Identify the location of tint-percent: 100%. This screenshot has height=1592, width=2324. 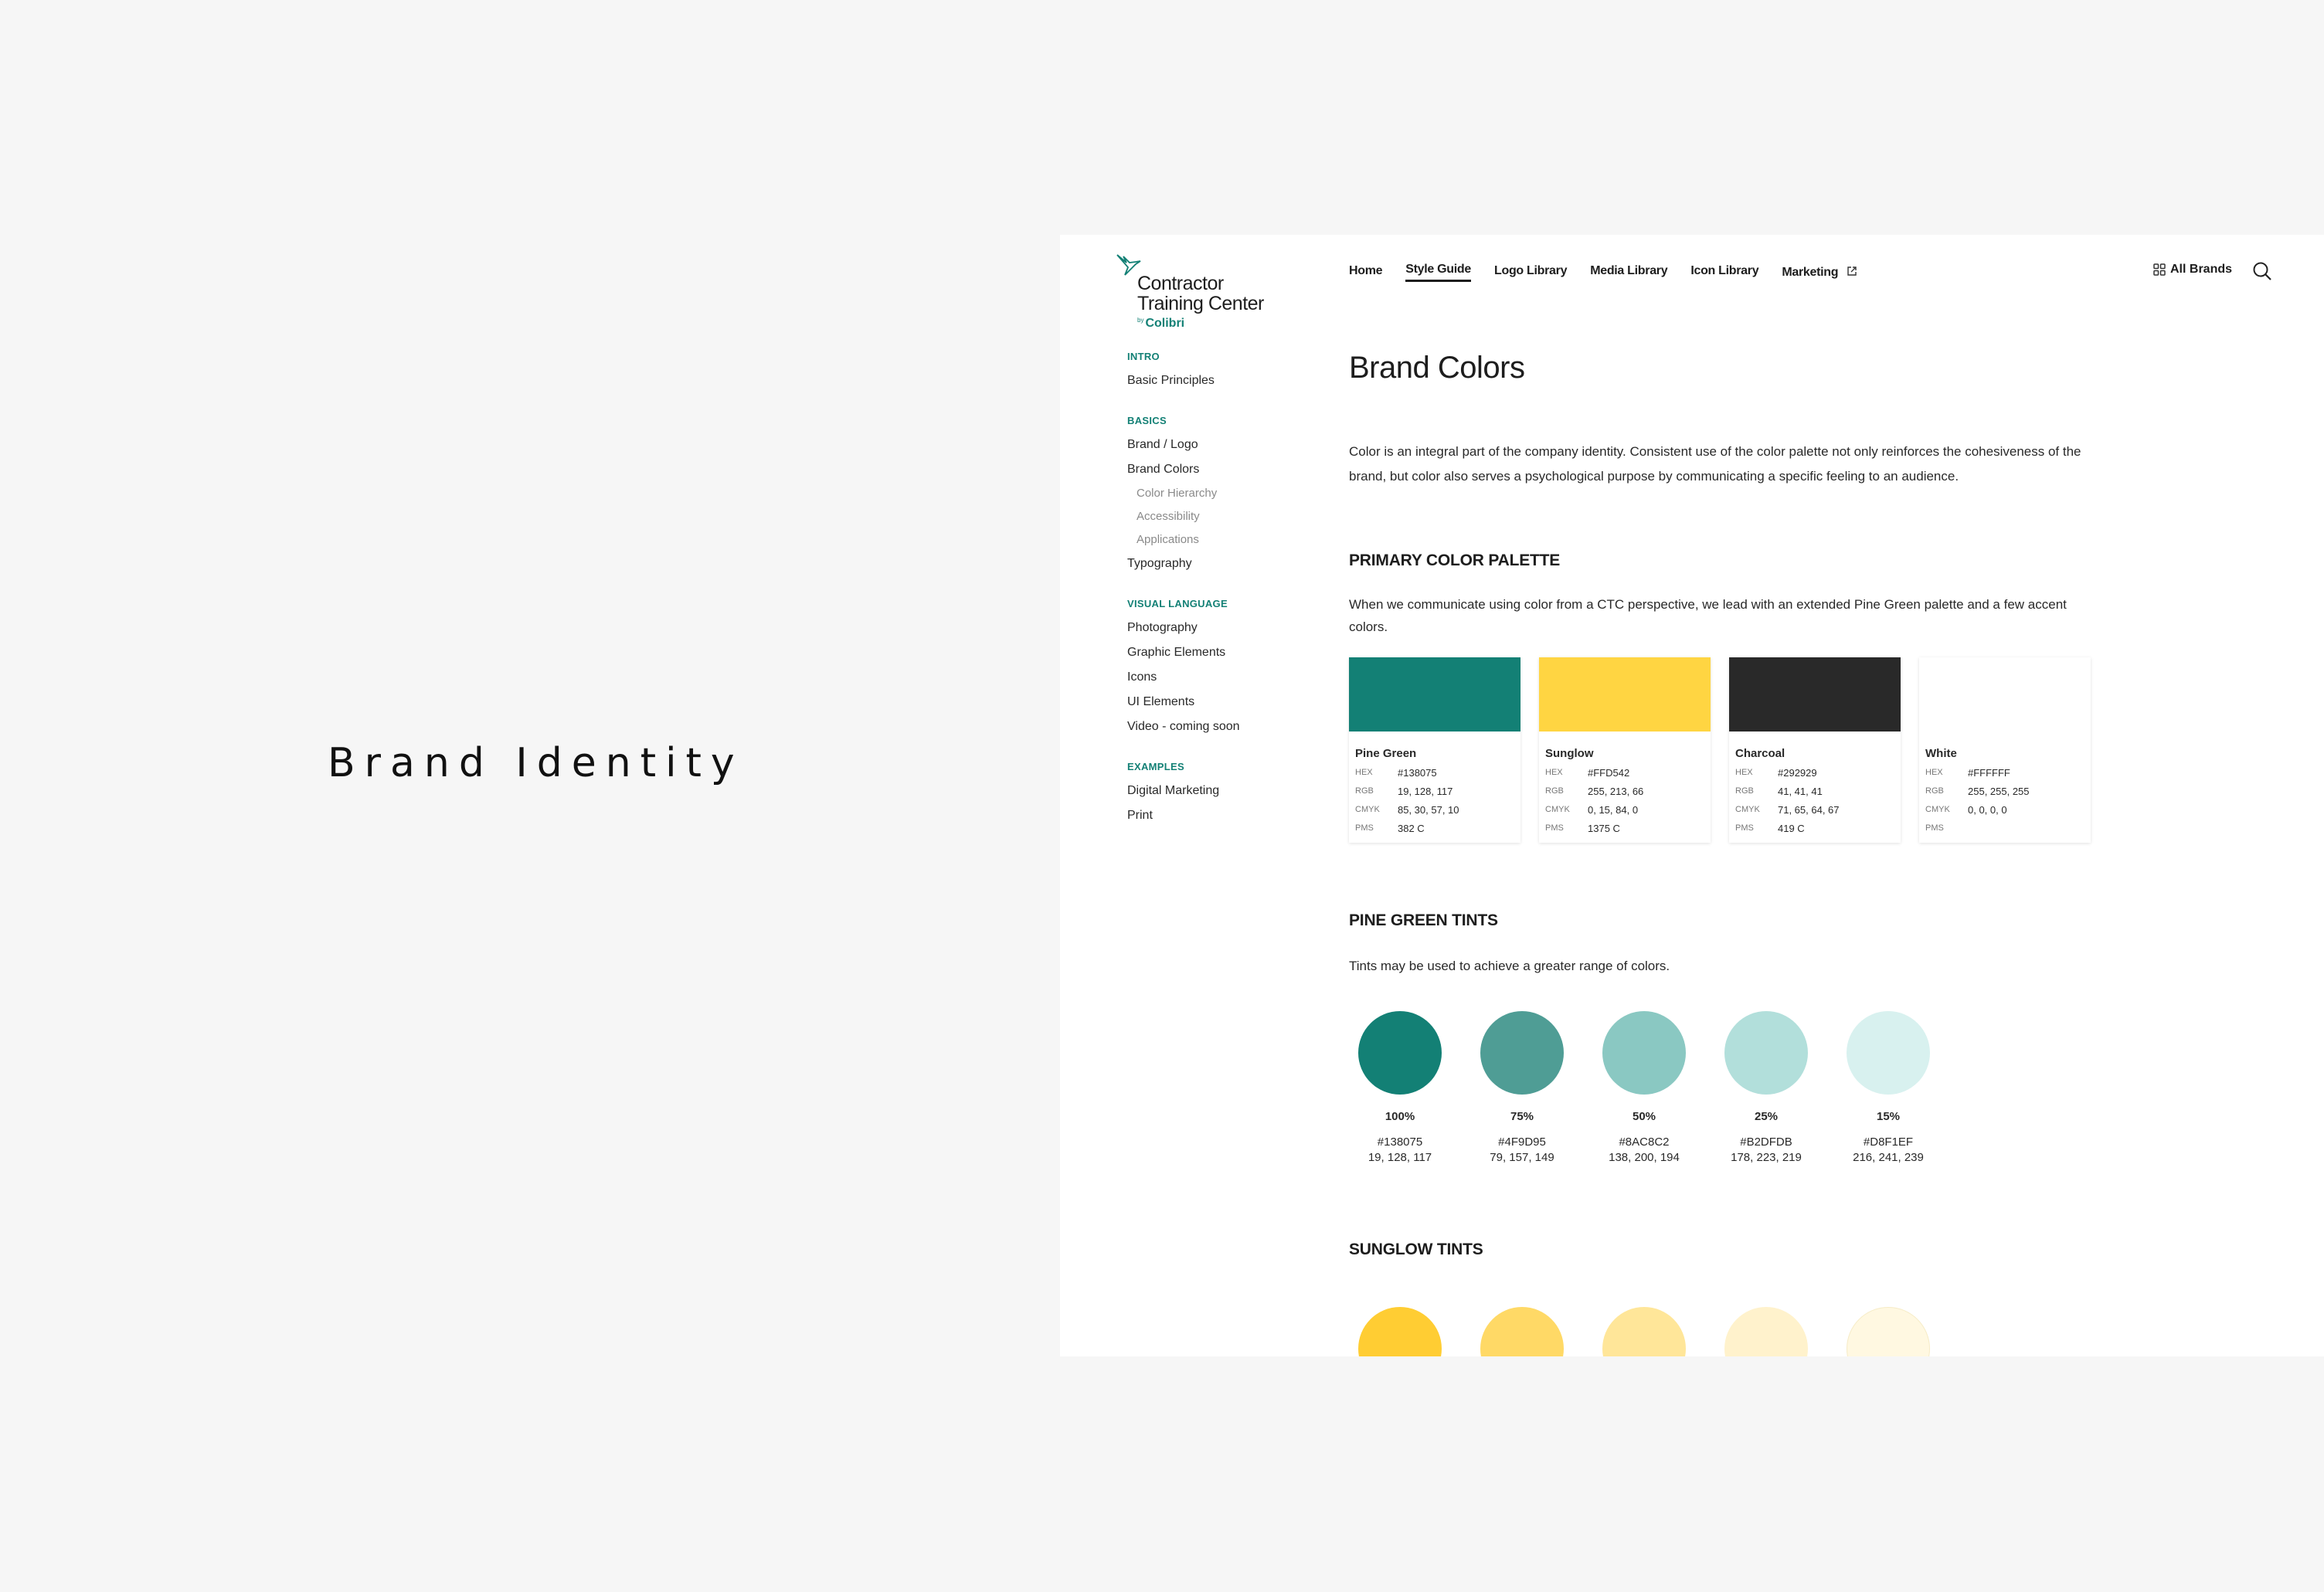
(1400, 1117).